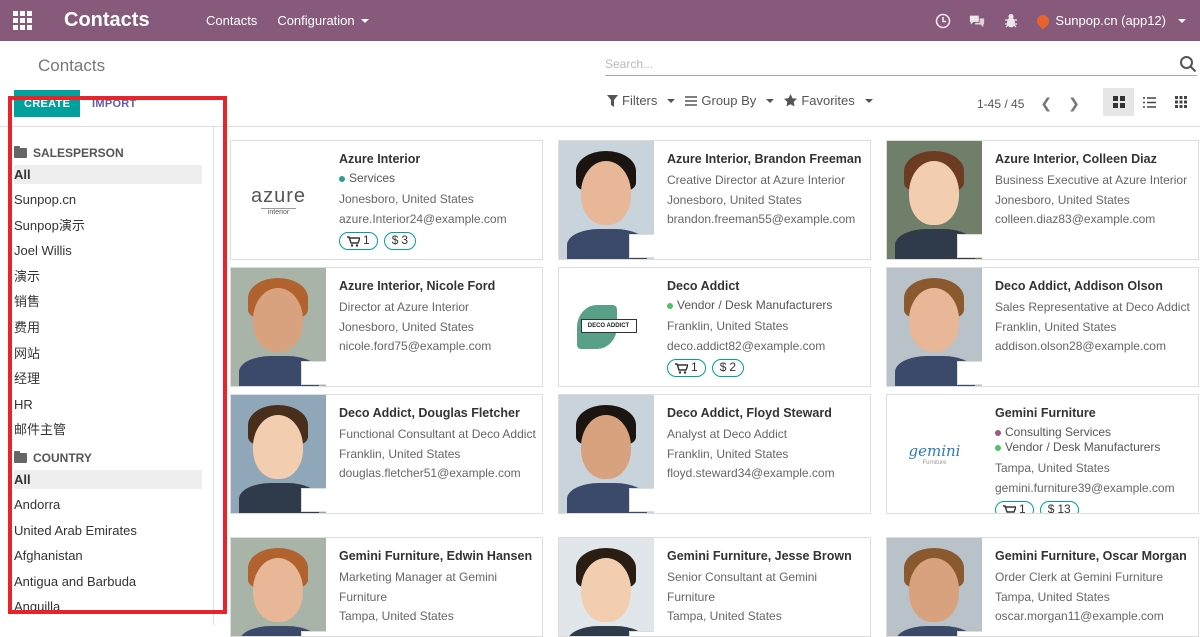 The width and height of the screenshot is (1200, 637). Describe the element at coordinates (1059, 507) in the screenshot. I see `invoice-count-badge: $13` at that location.